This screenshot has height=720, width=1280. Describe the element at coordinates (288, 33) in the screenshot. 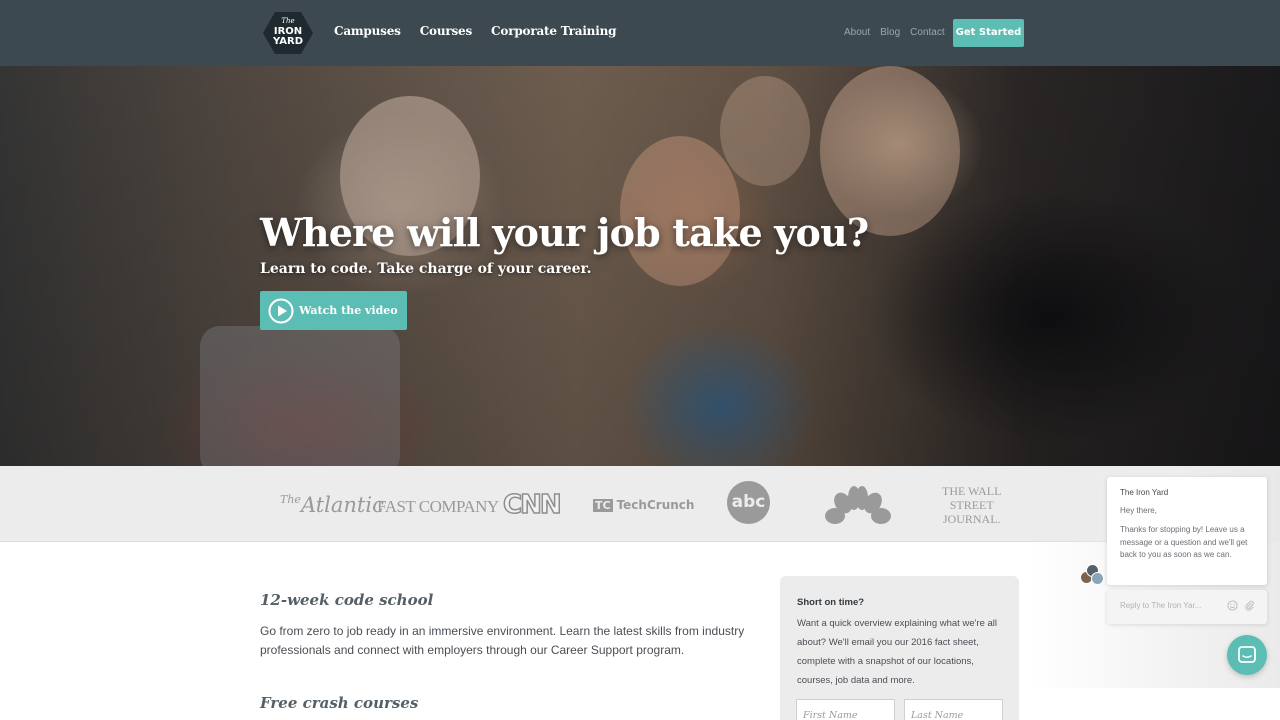

I see `iron-yard-logo: The IRON YARD` at that location.